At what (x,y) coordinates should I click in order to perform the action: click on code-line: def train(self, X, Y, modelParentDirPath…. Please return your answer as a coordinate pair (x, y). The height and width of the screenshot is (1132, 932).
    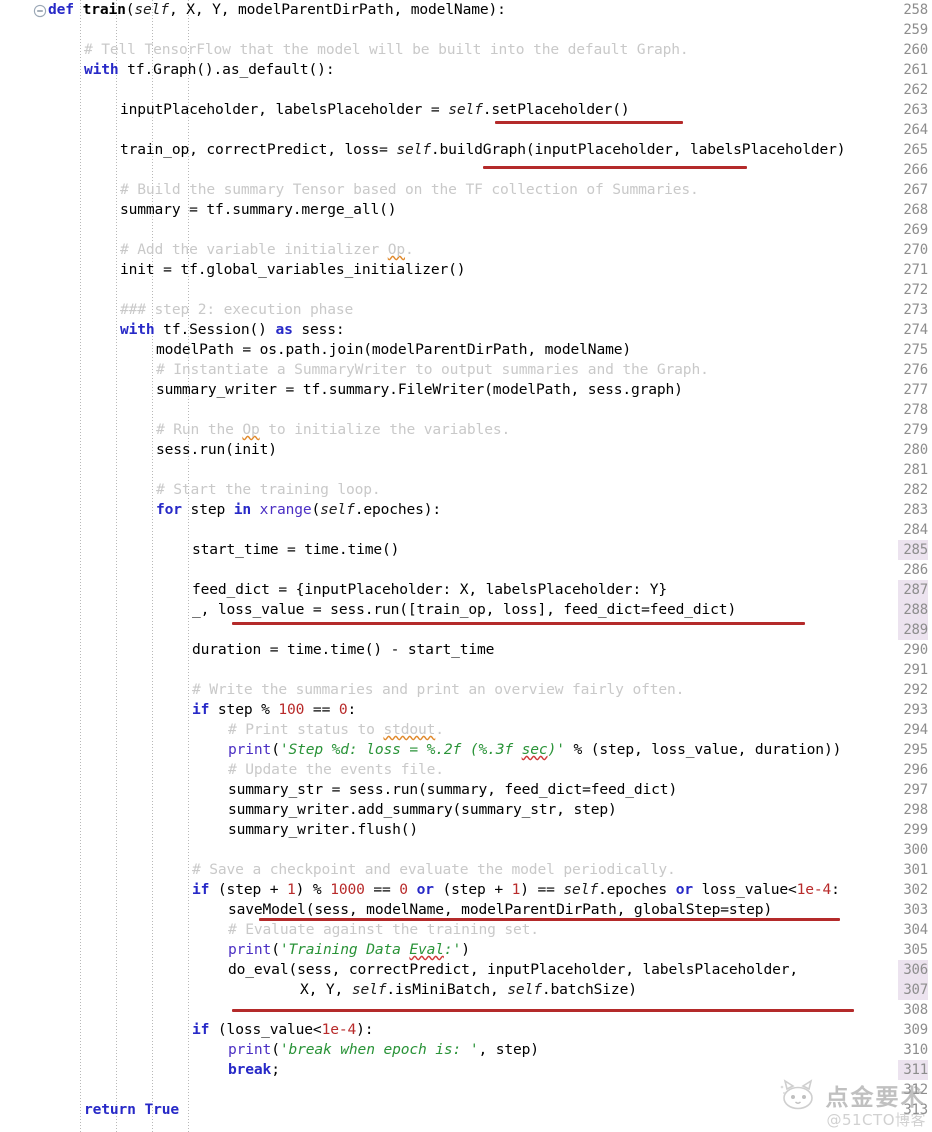
    Looking at the image, I should click on (277, 10).